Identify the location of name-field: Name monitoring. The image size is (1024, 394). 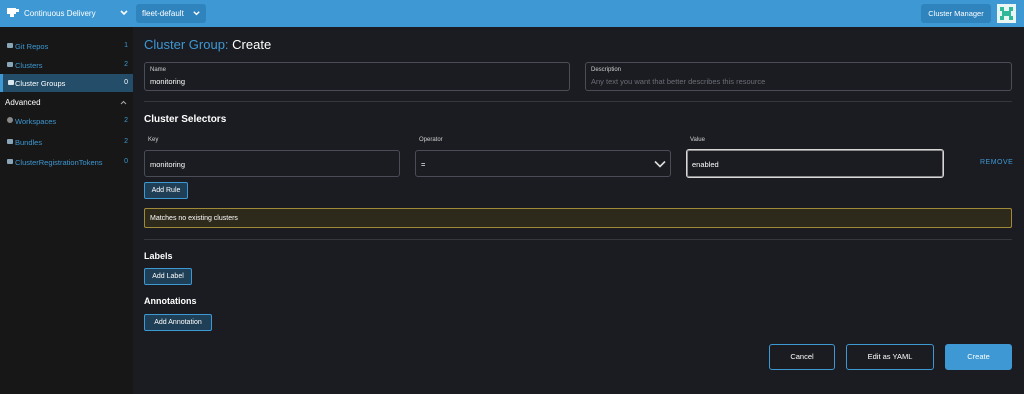
(357, 76).